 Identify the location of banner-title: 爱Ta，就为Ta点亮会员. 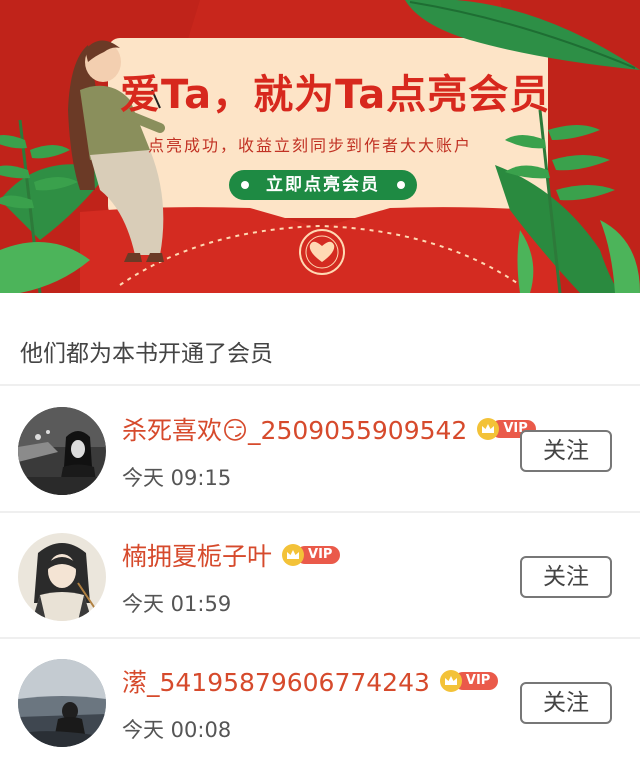
(335, 95).